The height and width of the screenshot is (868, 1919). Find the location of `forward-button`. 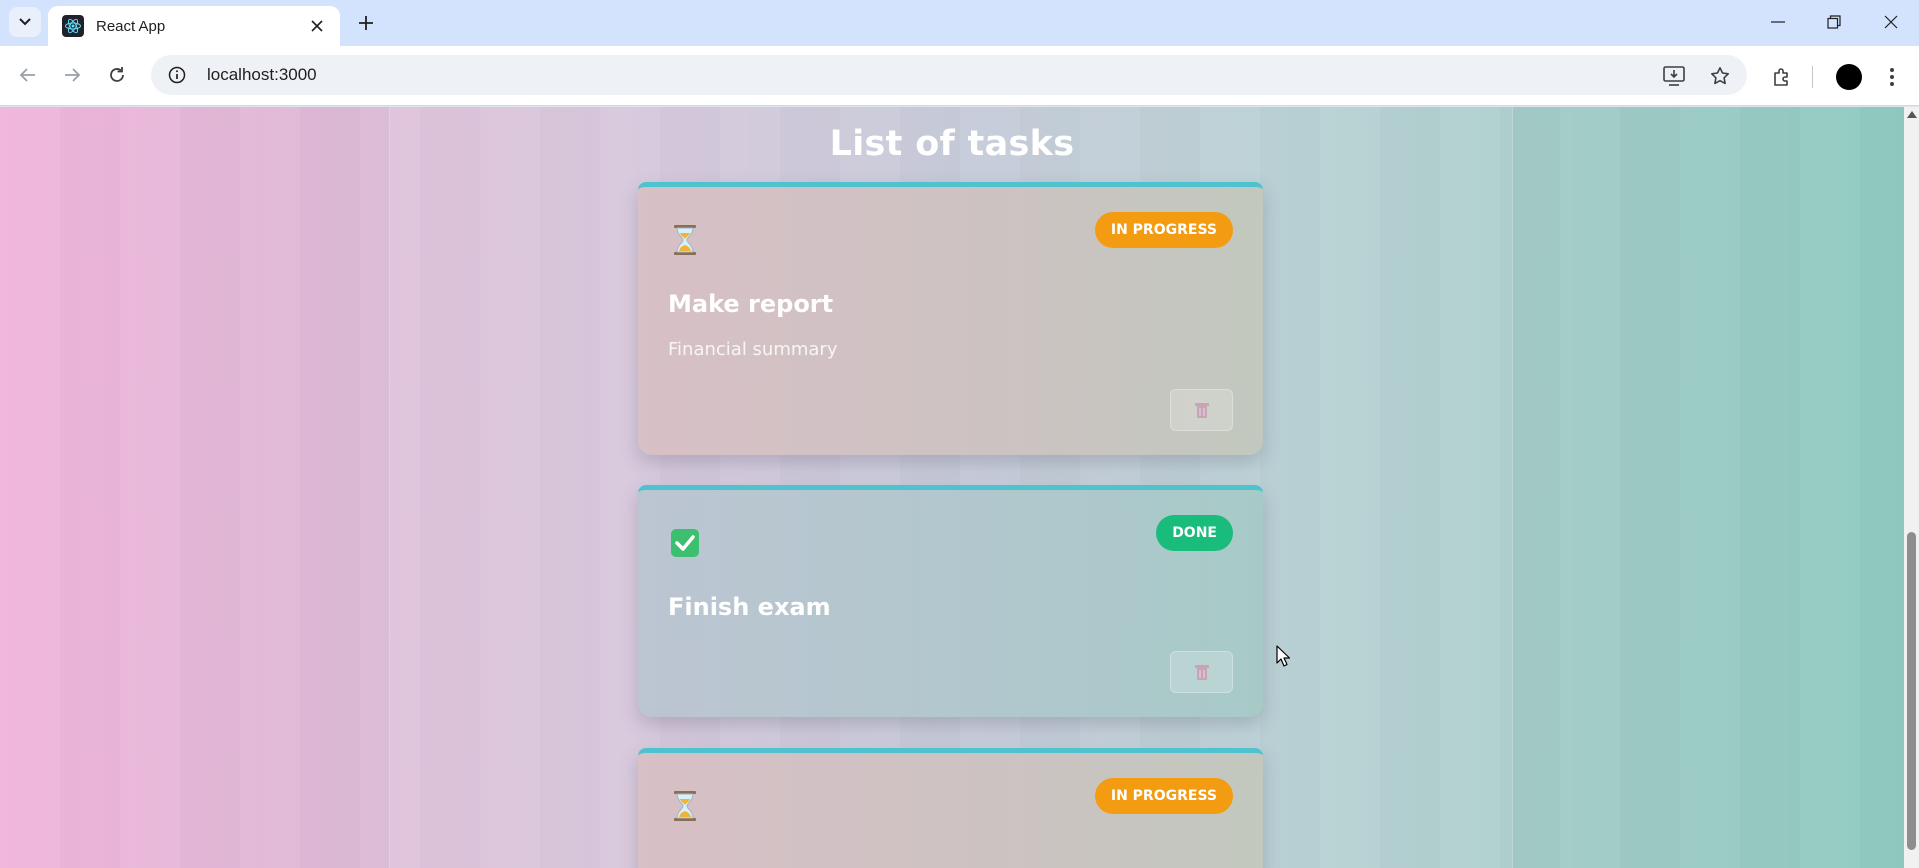

forward-button is located at coordinates (72, 75).